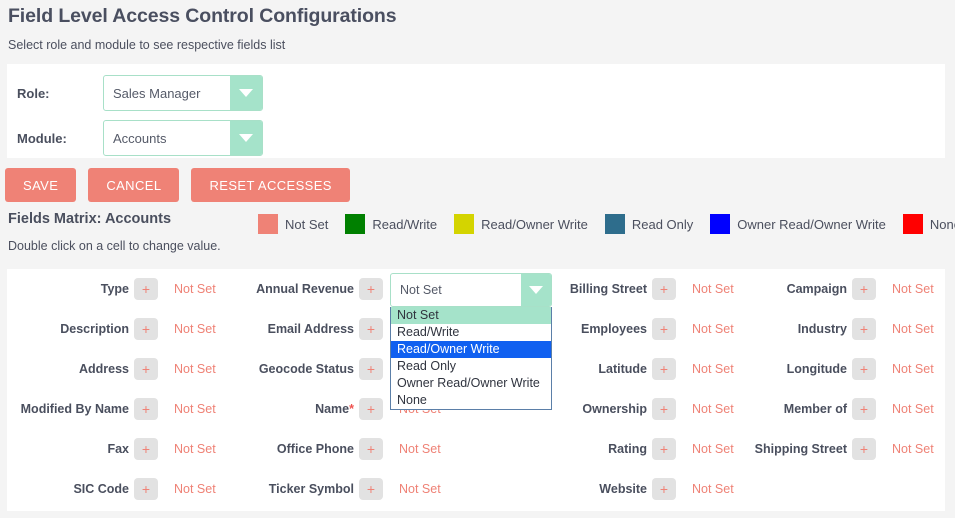 The width and height of the screenshot is (955, 518). I want to click on legend-label: Read/Owner Write, so click(534, 224).